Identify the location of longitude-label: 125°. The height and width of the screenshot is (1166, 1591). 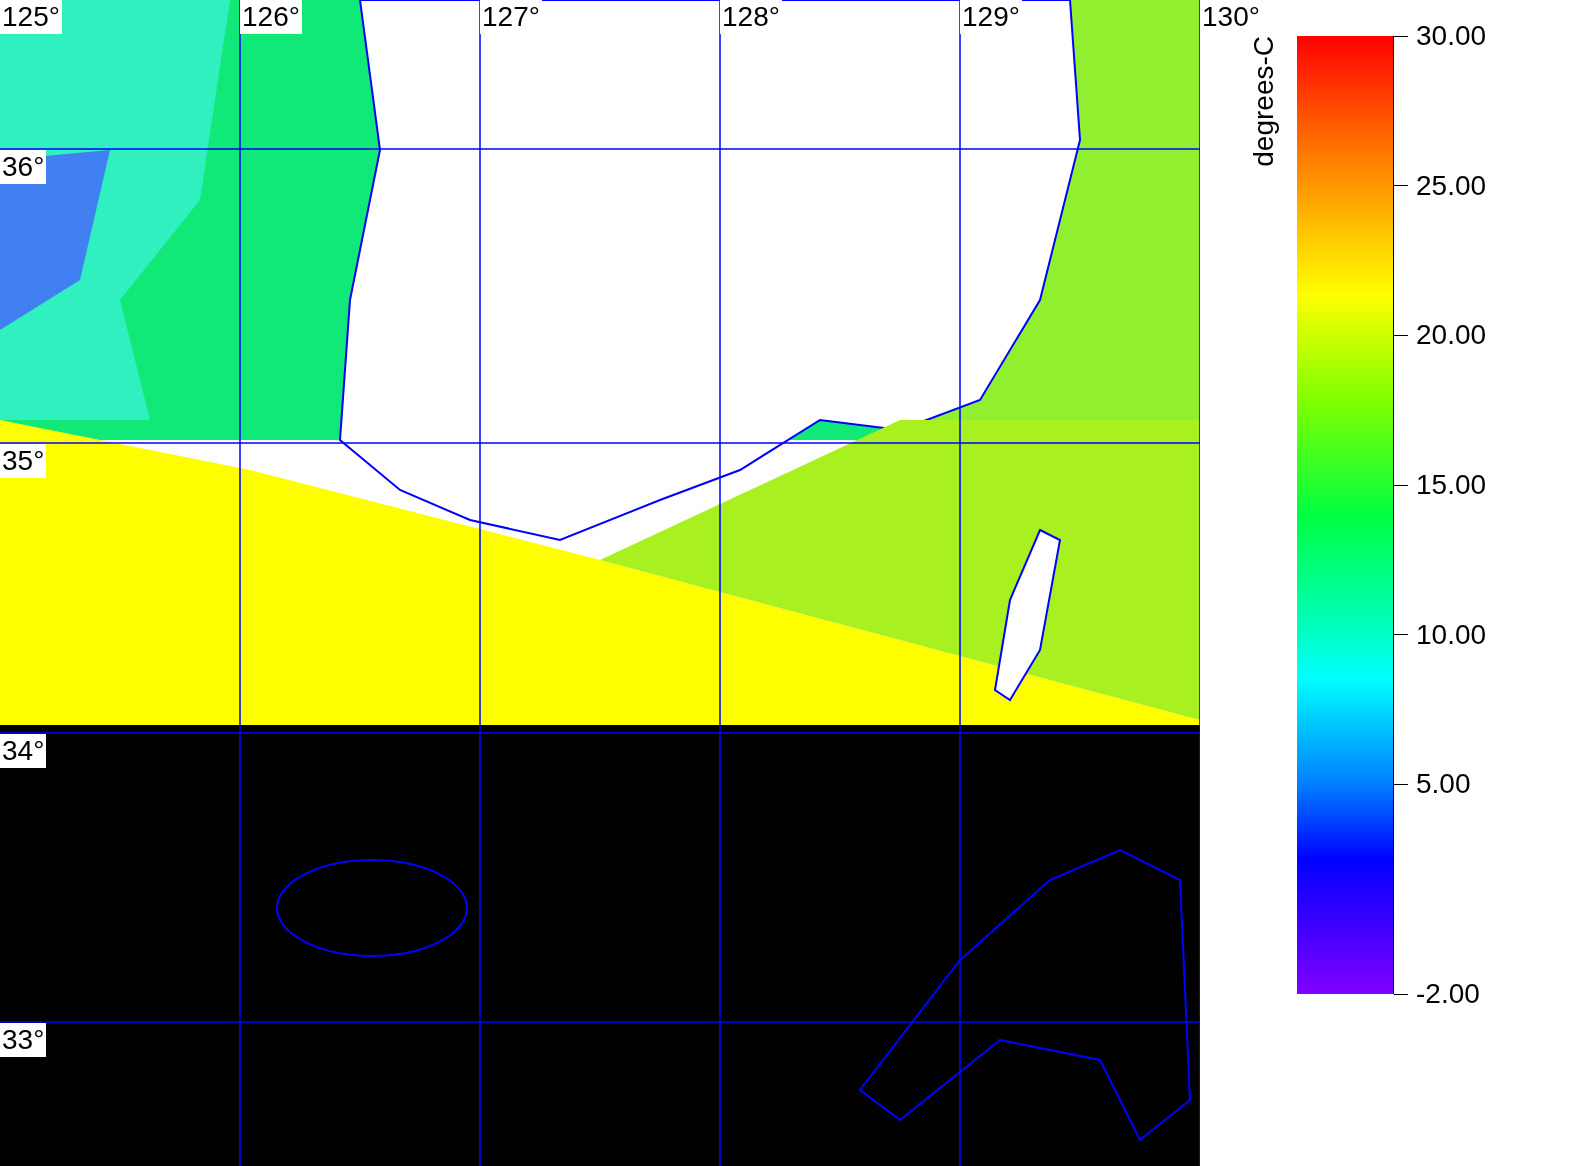
(31, 17).